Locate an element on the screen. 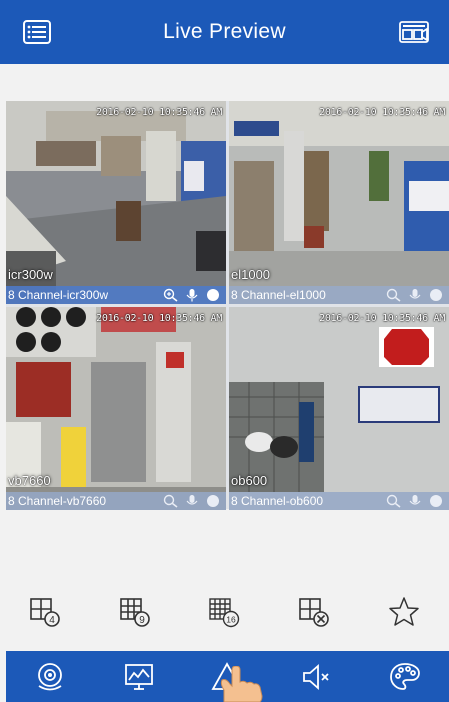 This screenshot has height=702, width=449. camera-label: ob600 is located at coordinates (249, 480).